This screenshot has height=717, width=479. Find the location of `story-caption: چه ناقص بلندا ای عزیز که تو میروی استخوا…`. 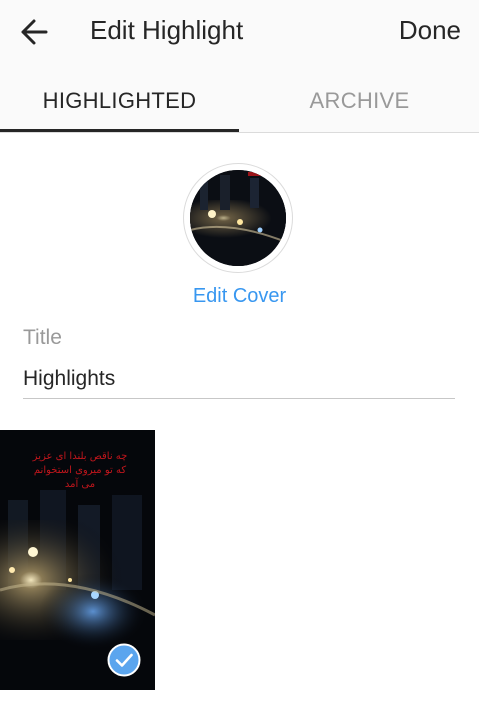

story-caption: چه ناقص بلندا ای عزیز که تو میروی استخوا… is located at coordinates (80, 470).